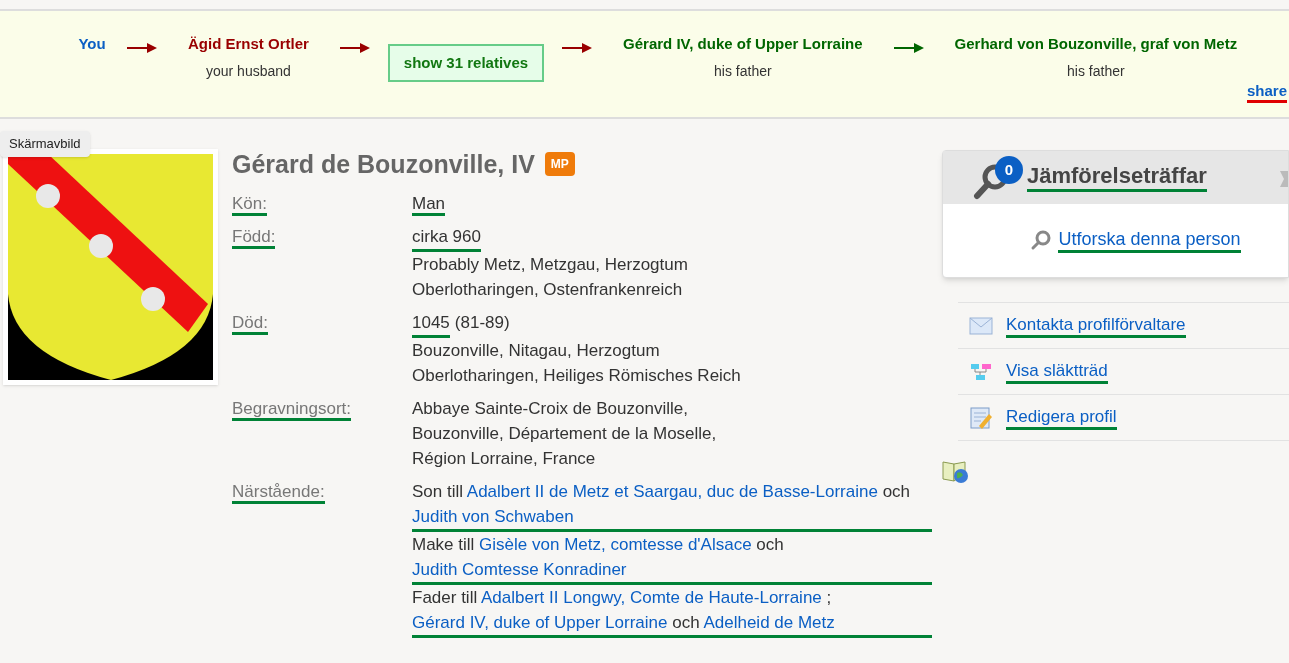  I want to click on show-relatives-button: show 31 relatives, so click(466, 63).